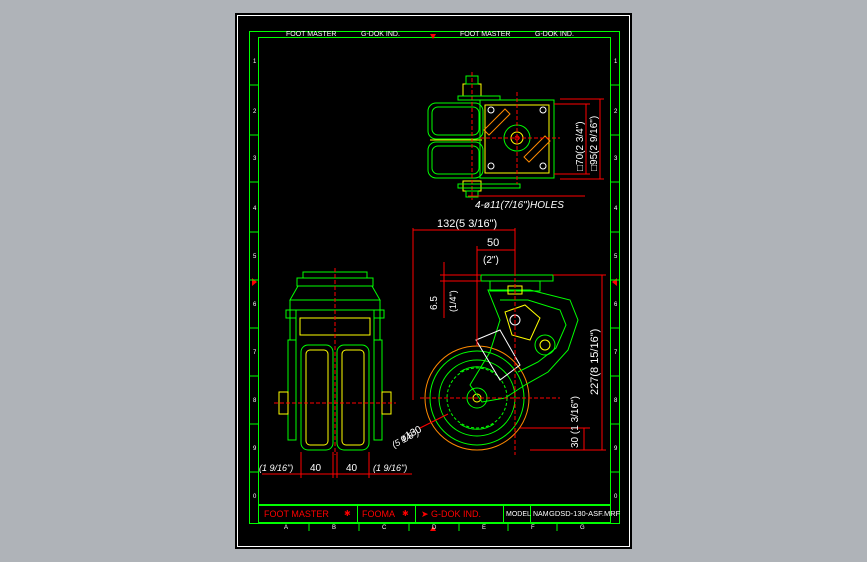 Image resolution: width=867 pixels, height=562 pixels. What do you see at coordinates (595, 362) in the screenshot?
I see `dim-overall-height: 227(8 15/16")` at bounding box center [595, 362].